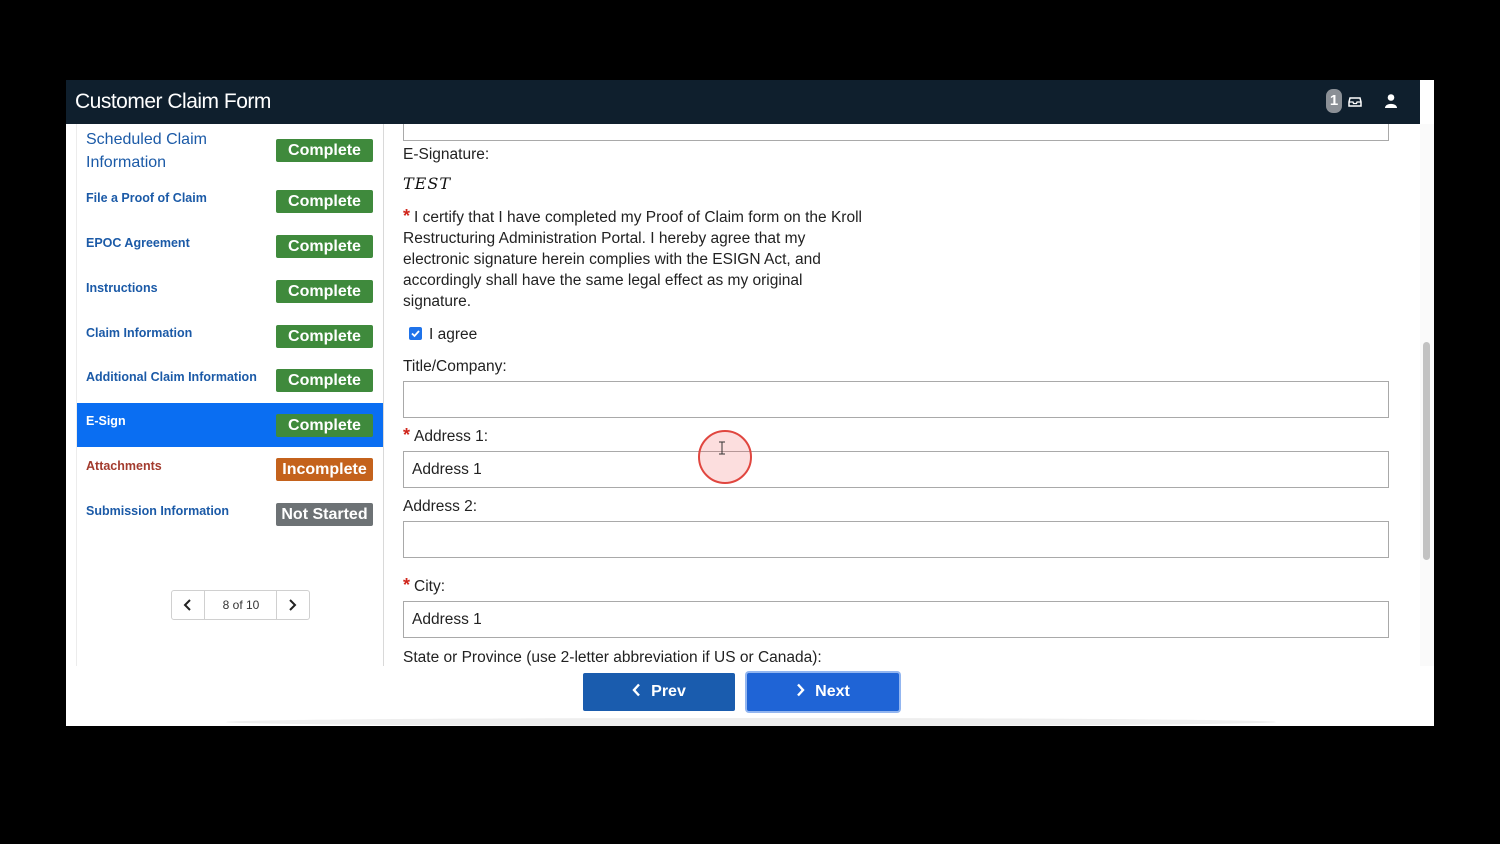  I want to click on footer-shadow, so click(751, 722).